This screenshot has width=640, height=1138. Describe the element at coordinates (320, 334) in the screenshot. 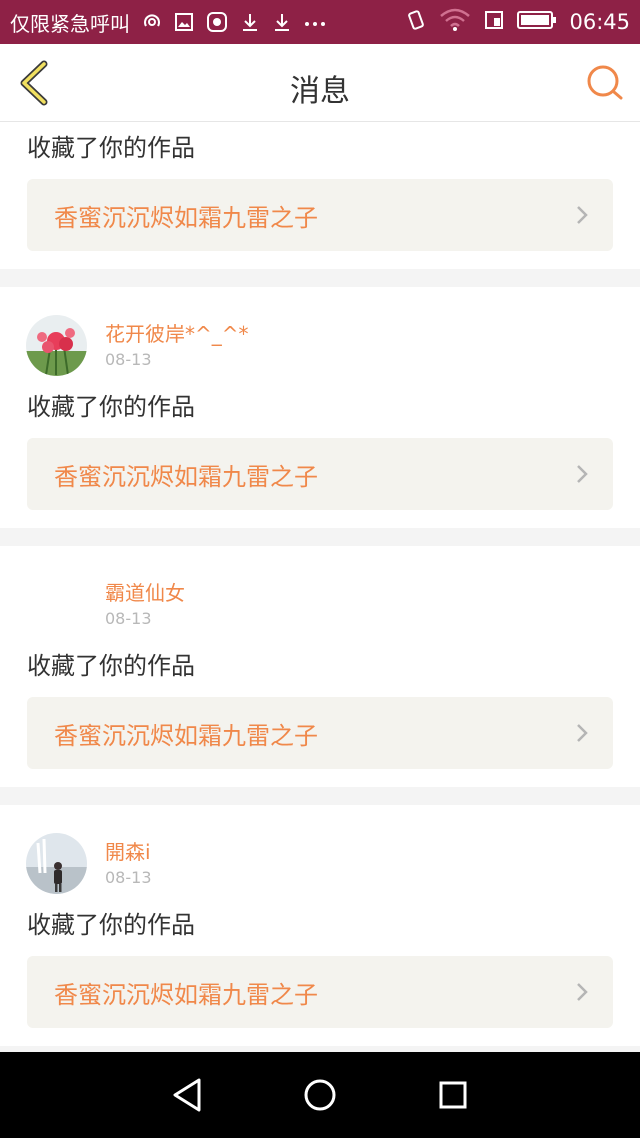

I see `user-row: 花开彼岸*^_^* 08-13` at that location.